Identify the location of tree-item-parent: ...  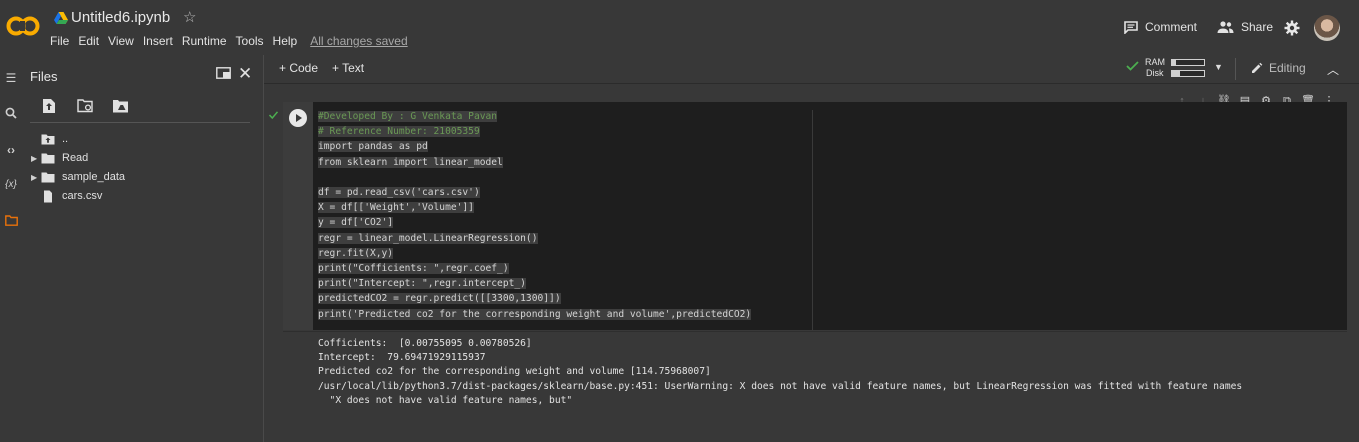
(49, 139).